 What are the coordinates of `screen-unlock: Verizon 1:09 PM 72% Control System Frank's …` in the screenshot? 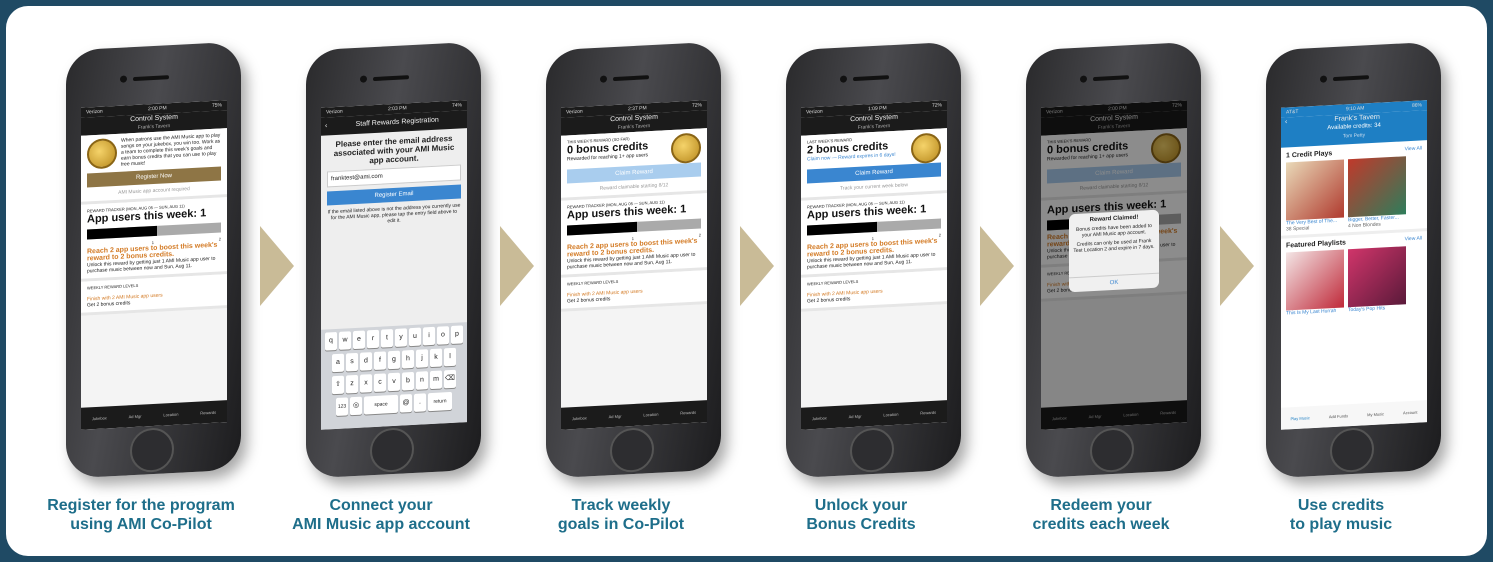 It's located at (874, 265).